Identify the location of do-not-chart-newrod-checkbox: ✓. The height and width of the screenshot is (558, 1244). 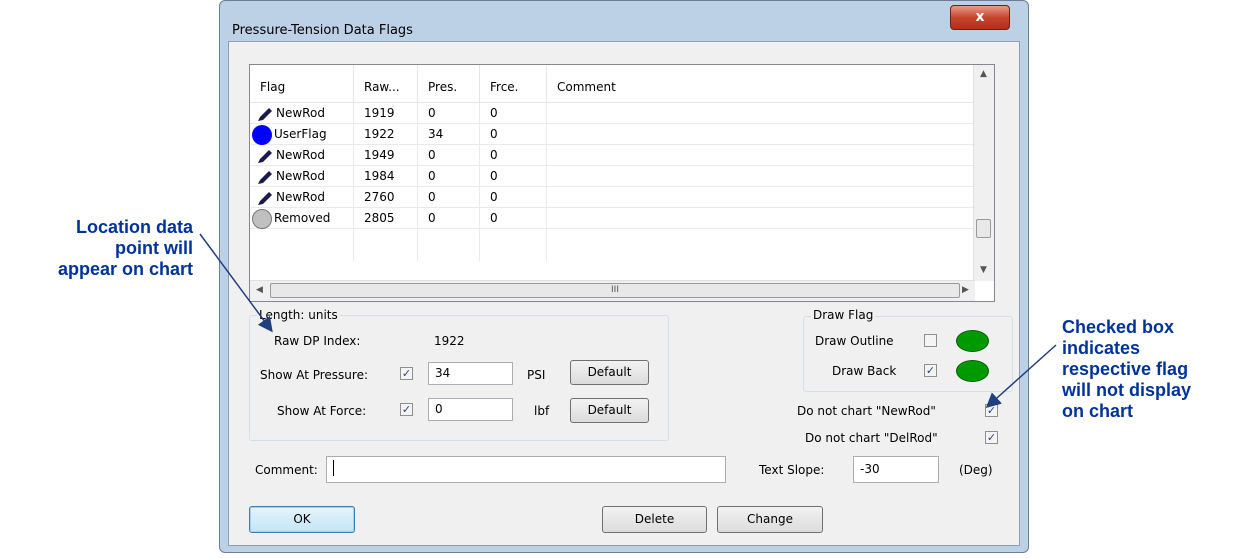
(991, 410).